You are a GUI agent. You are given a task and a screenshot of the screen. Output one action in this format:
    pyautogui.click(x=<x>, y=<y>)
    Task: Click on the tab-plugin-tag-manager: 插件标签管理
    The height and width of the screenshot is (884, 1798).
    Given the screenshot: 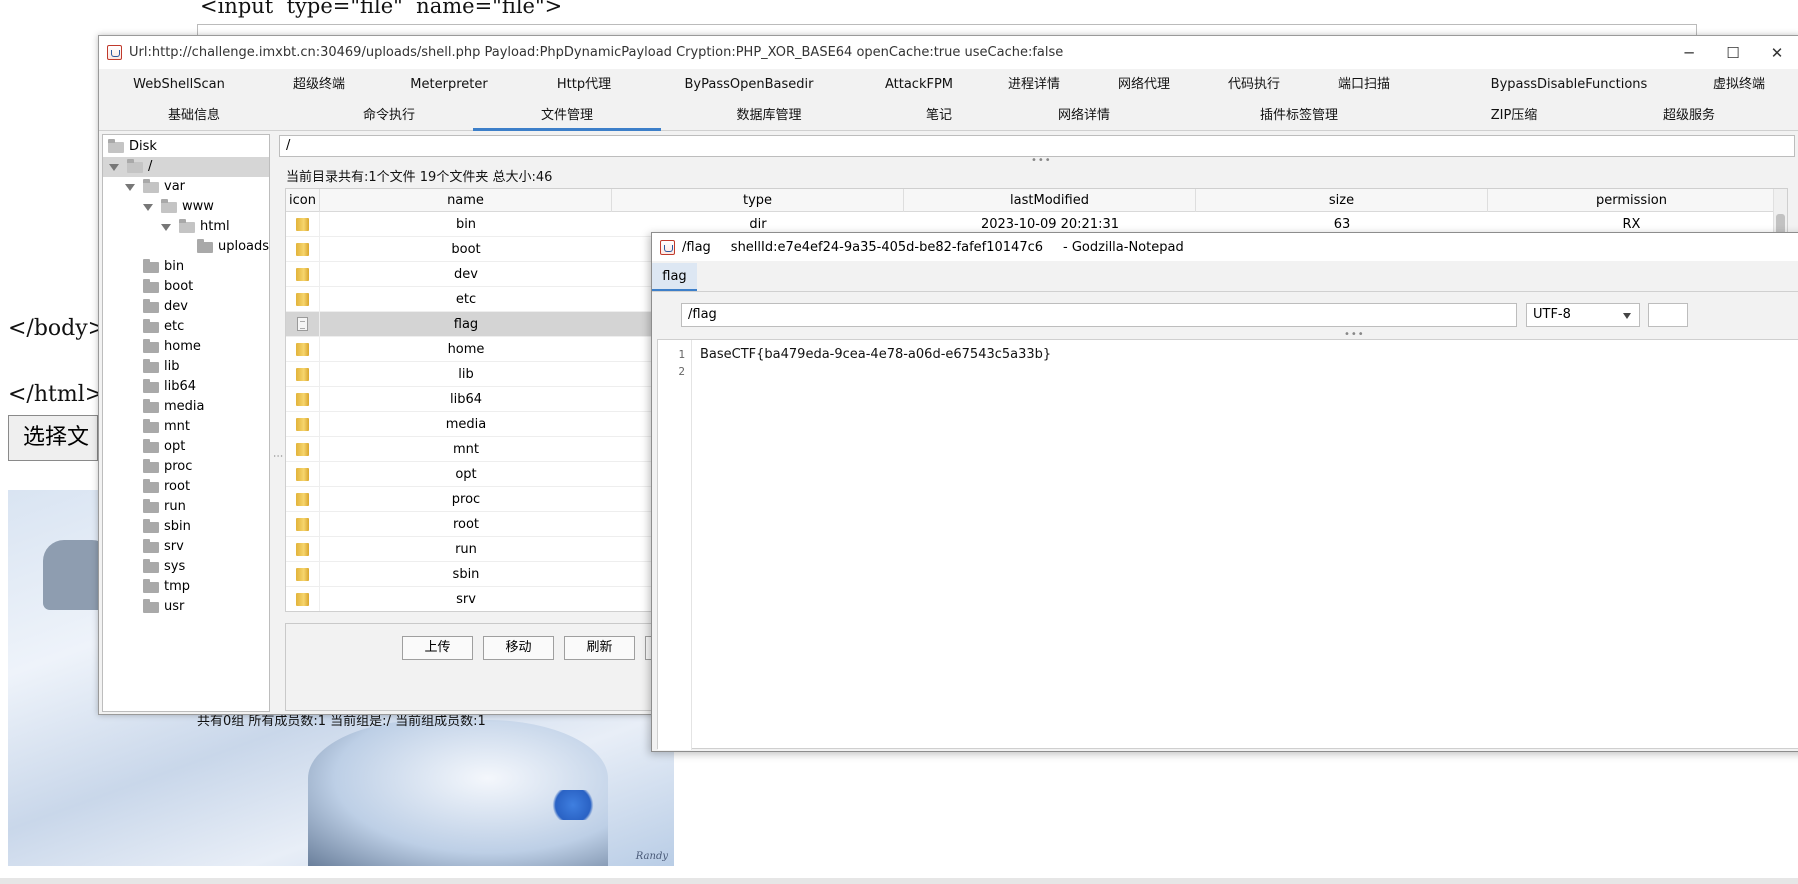 What is the action you would take?
    pyautogui.click(x=1299, y=115)
    